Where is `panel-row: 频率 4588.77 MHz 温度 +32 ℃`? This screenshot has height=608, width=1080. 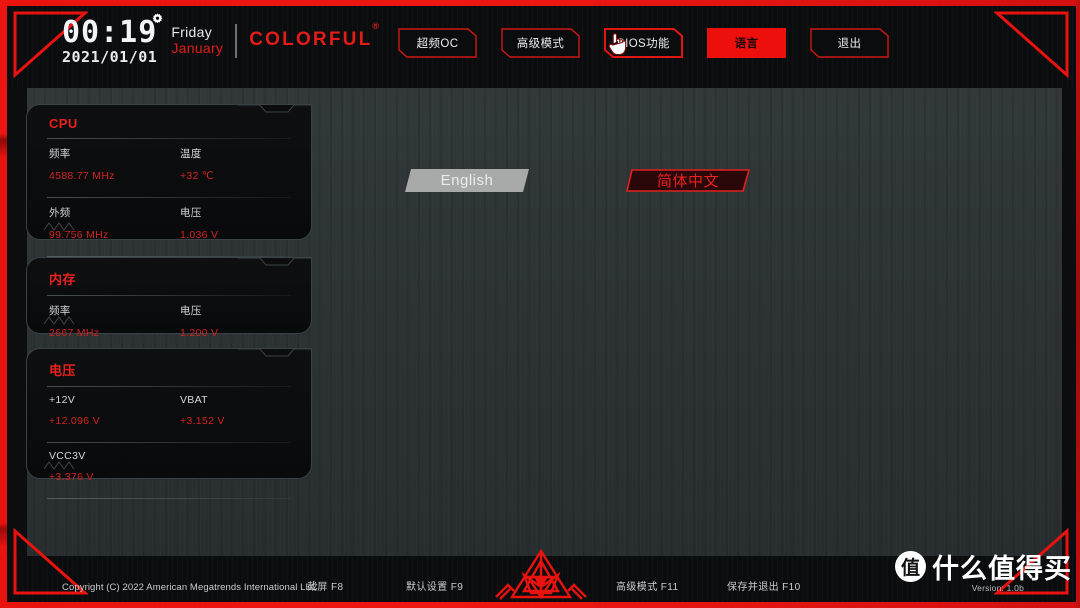 panel-row: 频率 4588.77 MHz 温度 +32 ℃ is located at coordinates (169, 160).